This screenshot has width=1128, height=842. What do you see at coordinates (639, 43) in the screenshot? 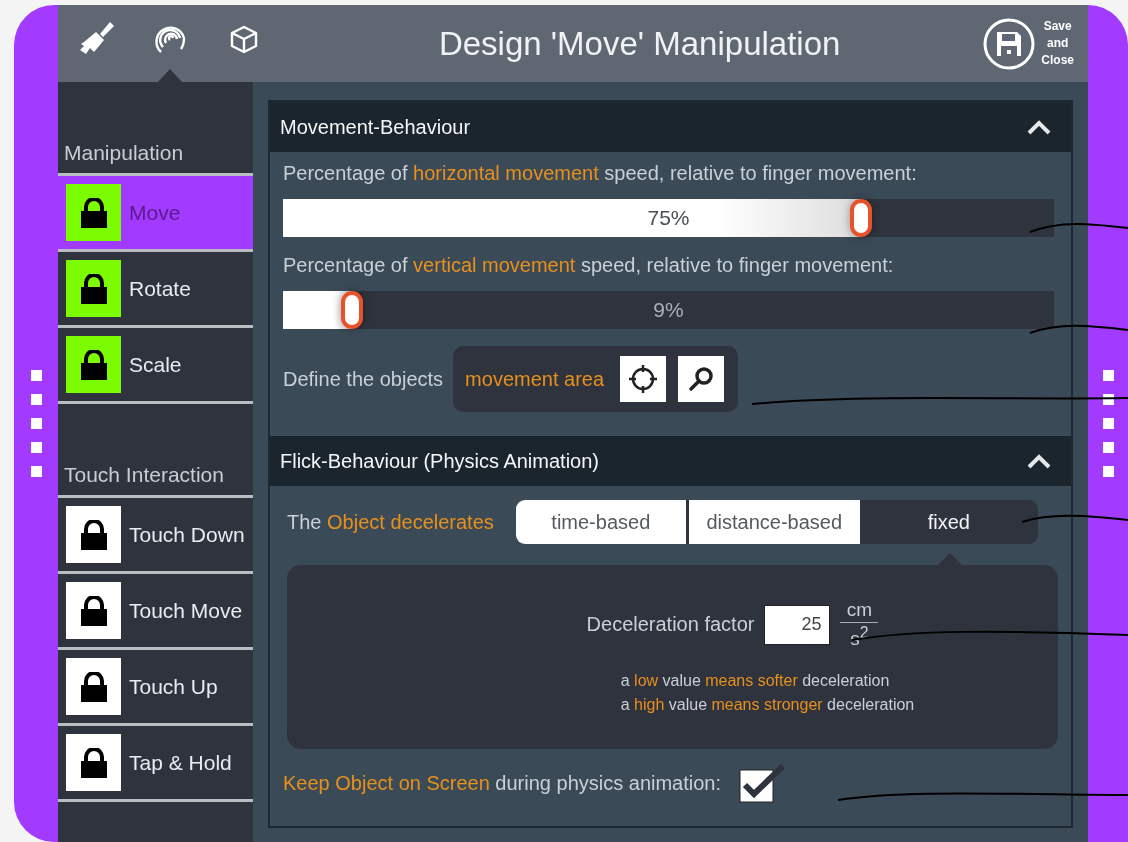
I see `window-title: Design 'Move' Manipulation` at bounding box center [639, 43].